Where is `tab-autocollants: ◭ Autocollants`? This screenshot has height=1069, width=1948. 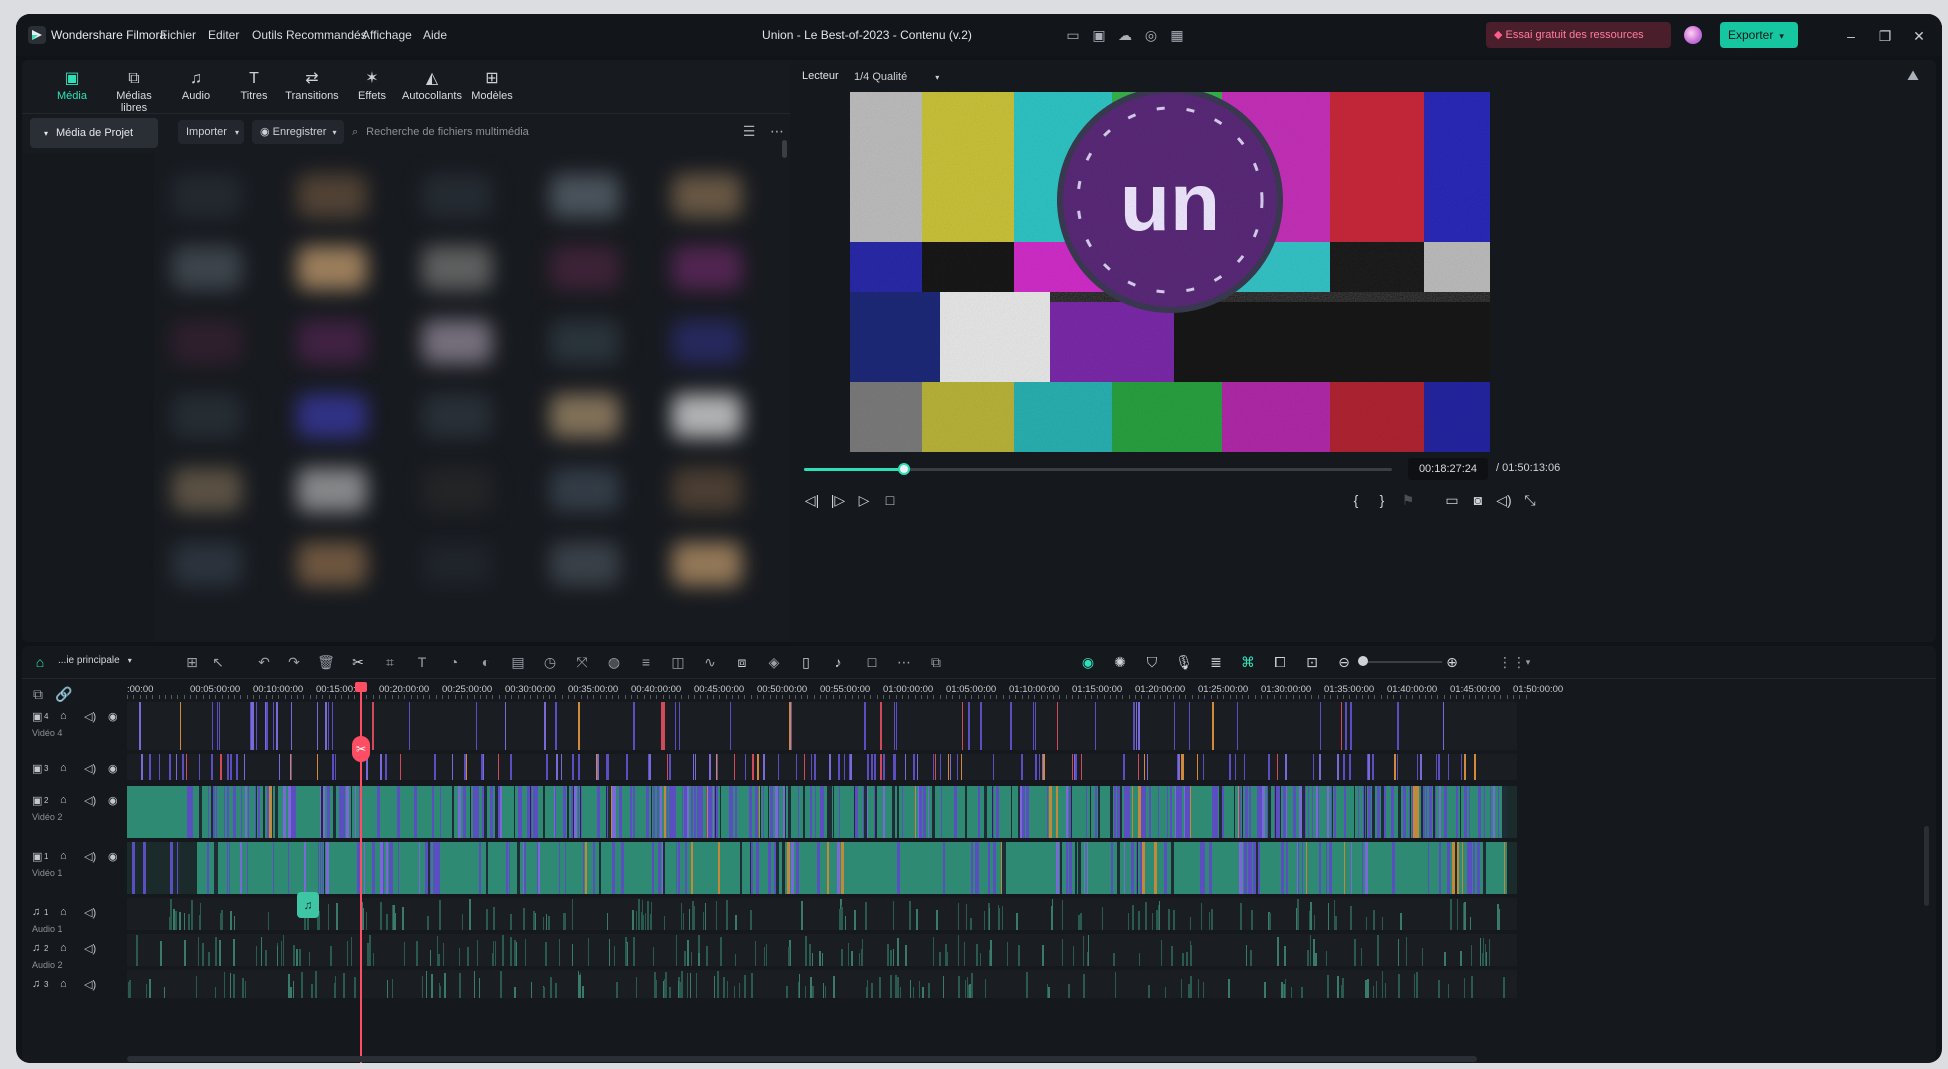 tab-autocollants: ◭ Autocollants is located at coordinates (432, 85).